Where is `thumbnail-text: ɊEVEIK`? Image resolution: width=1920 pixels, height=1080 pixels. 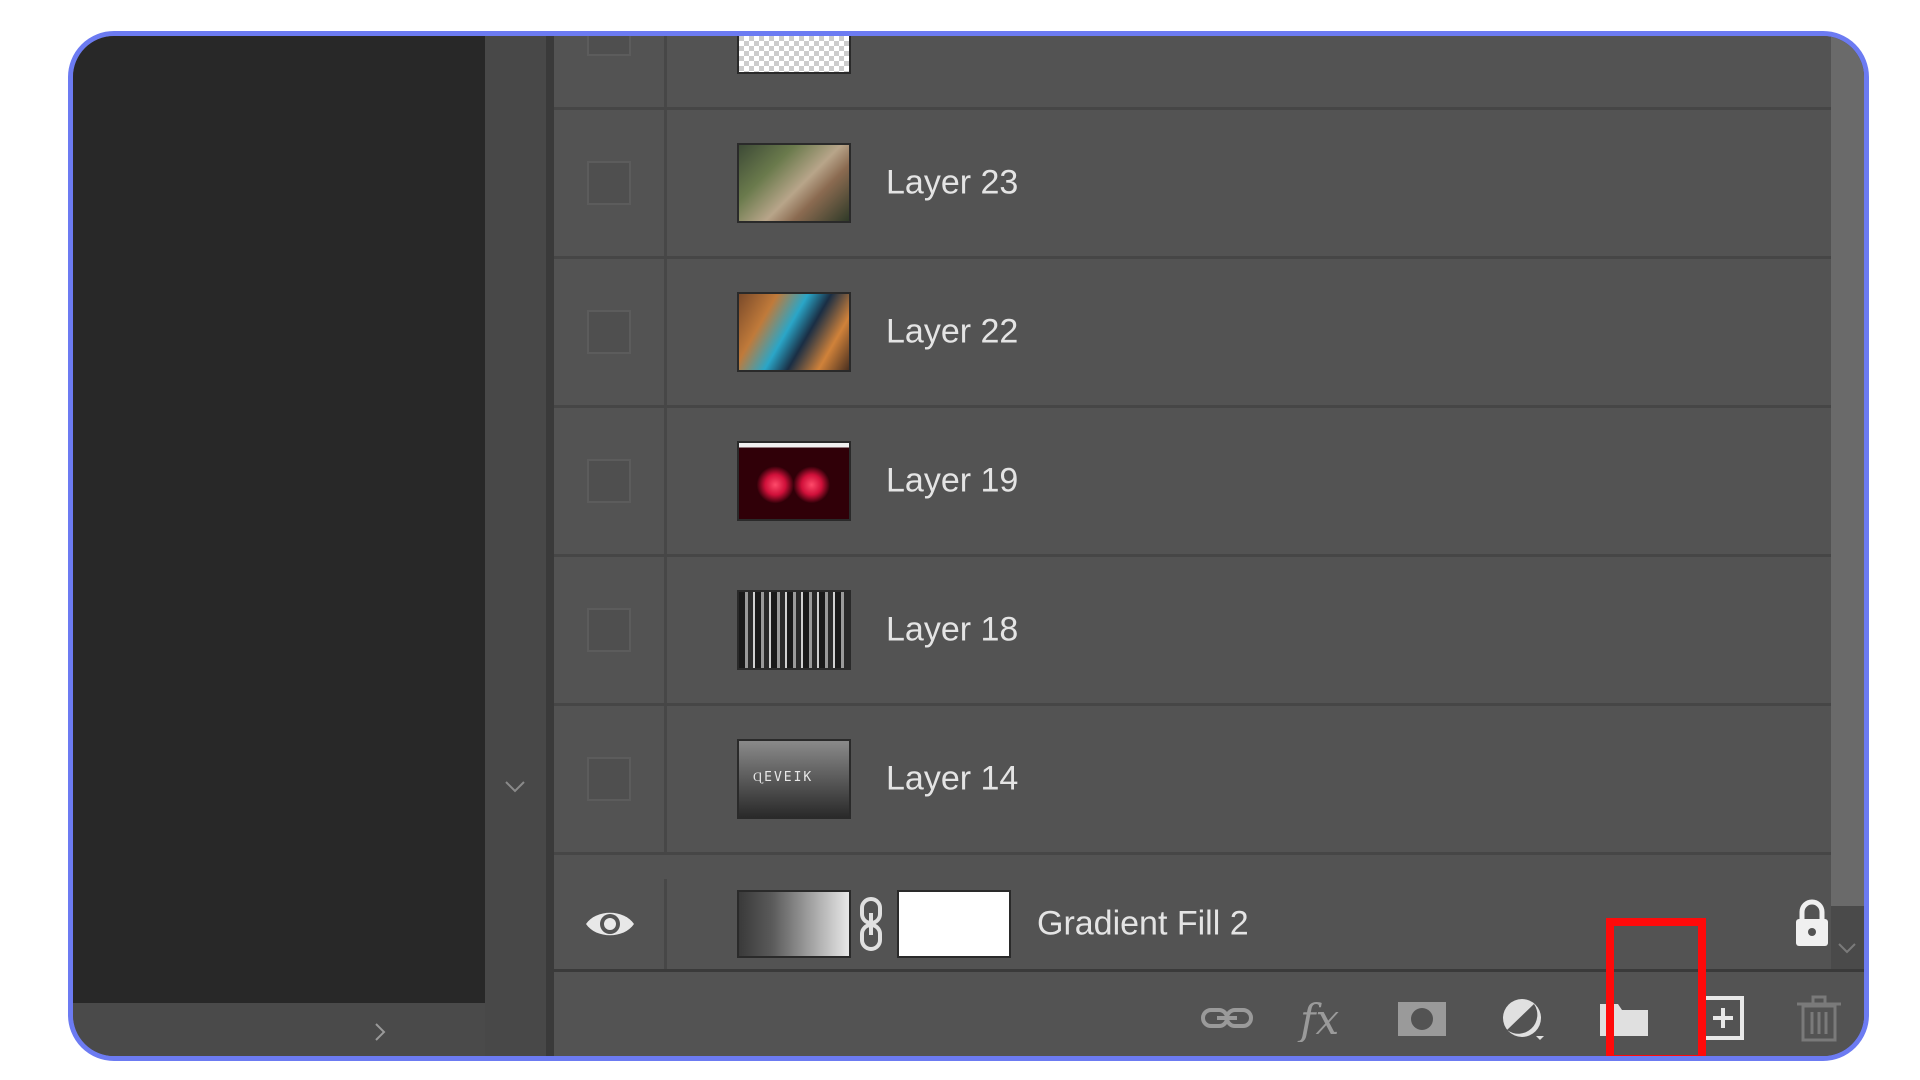 thumbnail-text: ɊEVEIK is located at coordinates (783, 777).